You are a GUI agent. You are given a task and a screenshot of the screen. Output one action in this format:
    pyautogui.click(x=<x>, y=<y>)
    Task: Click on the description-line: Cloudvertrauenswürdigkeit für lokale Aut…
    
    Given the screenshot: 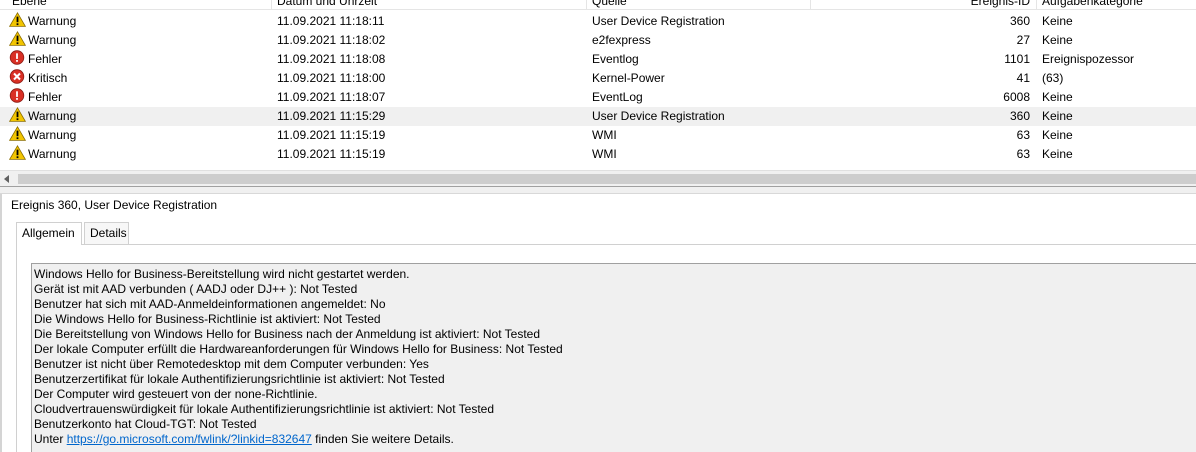 What is the action you would take?
    pyautogui.click(x=264, y=409)
    